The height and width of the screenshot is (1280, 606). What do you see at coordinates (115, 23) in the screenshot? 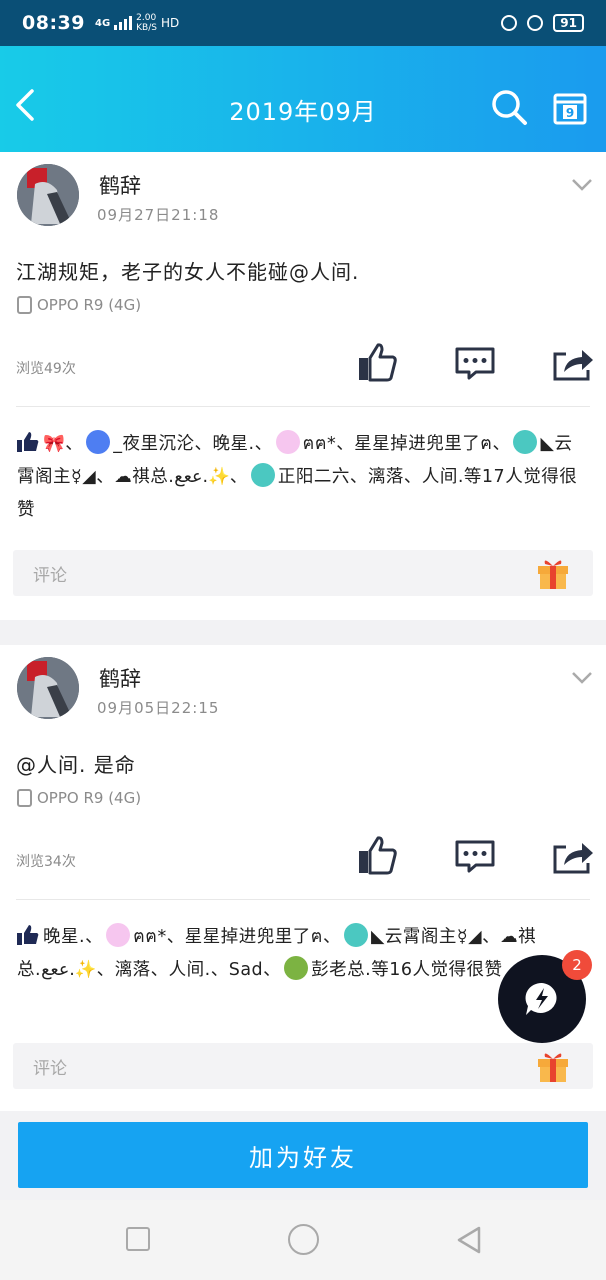
I see `signal-icon: 4G` at bounding box center [115, 23].